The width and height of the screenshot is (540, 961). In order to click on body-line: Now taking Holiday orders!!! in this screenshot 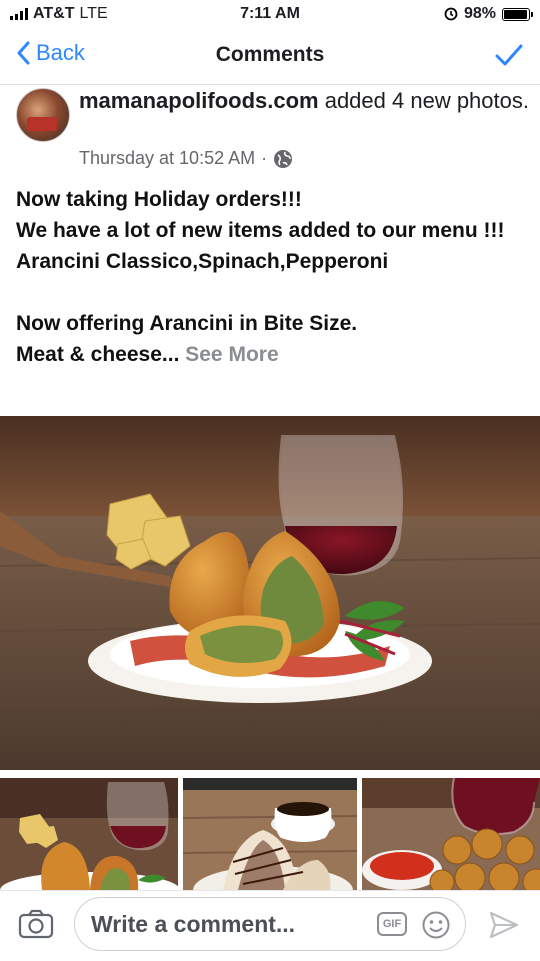, I will do `click(159, 199)`.